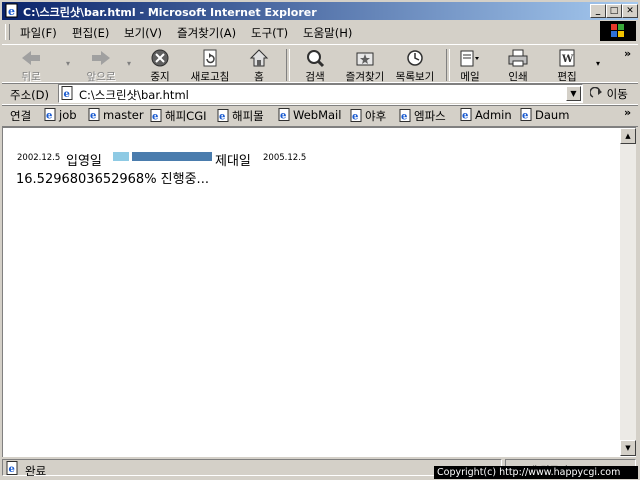 This screenshot has height=480, width=640. I want to click on forward-dropdown-icon: ▾, so click(129, 63).